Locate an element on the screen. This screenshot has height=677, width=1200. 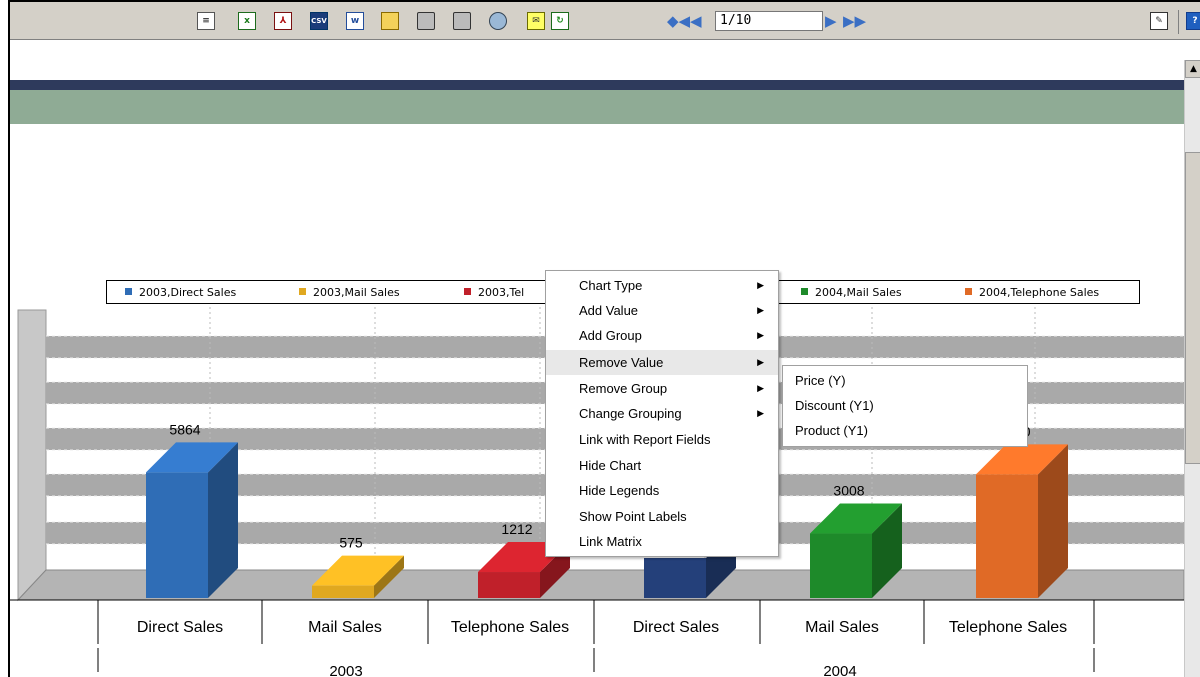
legend-item: 2003,Tel is located at coordinates (494, 293).